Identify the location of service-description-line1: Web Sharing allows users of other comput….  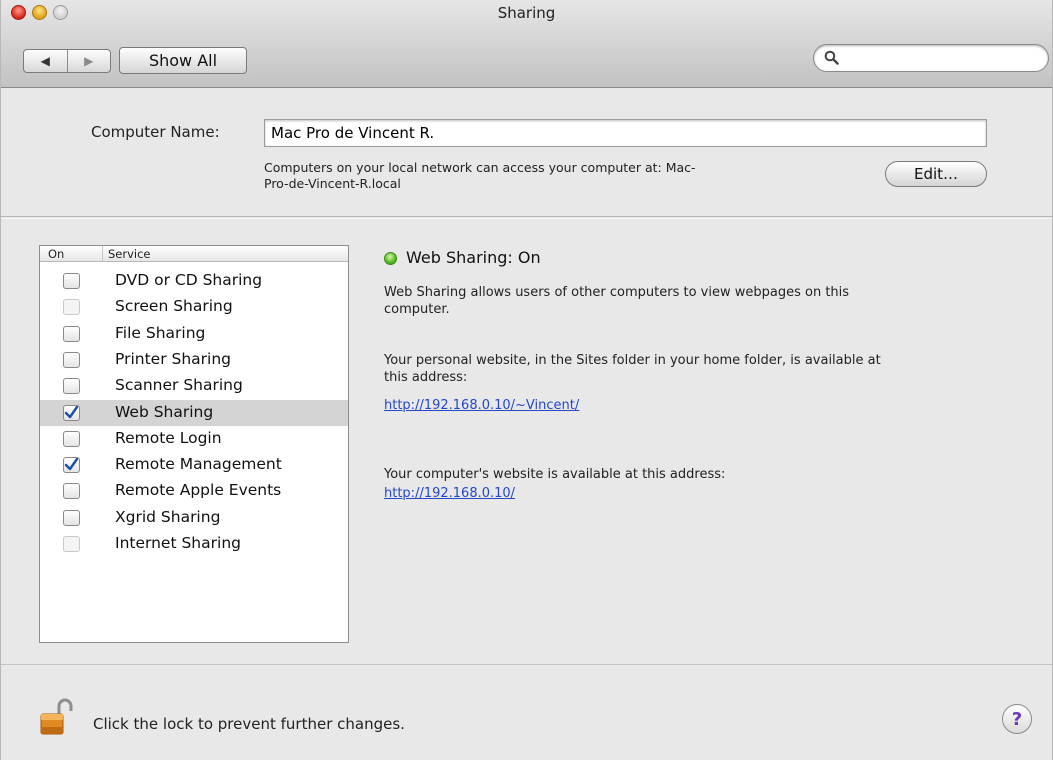
(617, 292).